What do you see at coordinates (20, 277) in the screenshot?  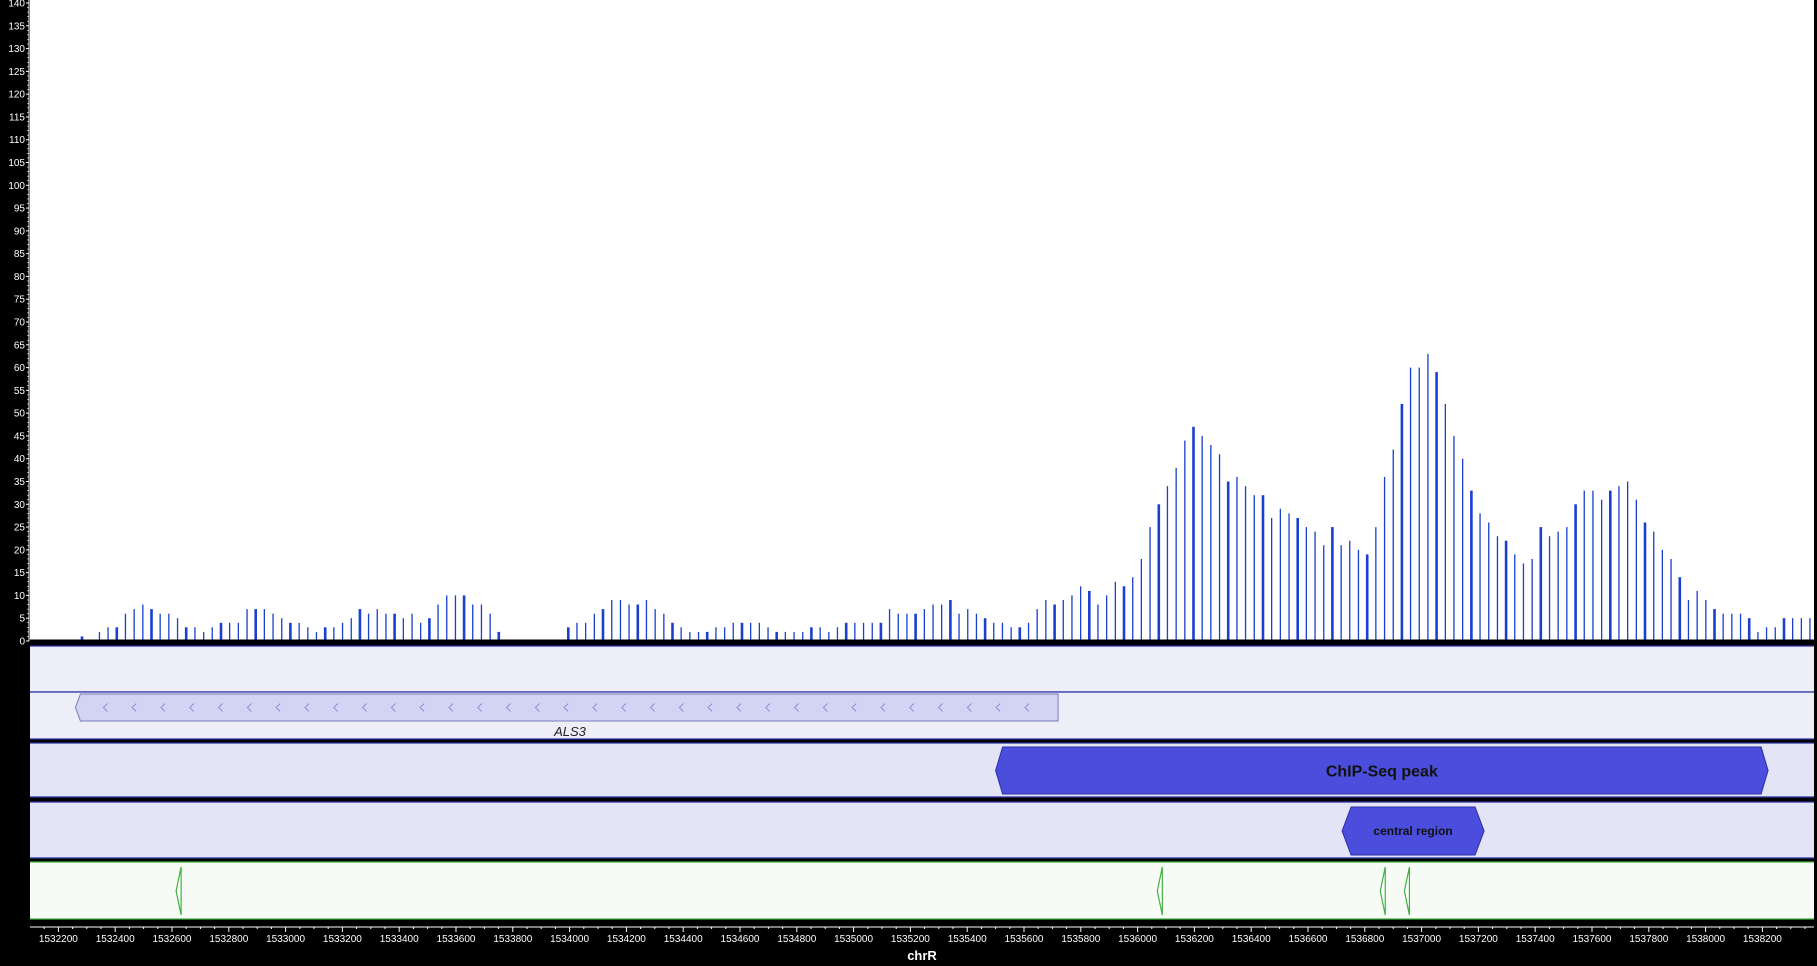 I see `y-tick-label: 80` at bounding box center [20, 277].